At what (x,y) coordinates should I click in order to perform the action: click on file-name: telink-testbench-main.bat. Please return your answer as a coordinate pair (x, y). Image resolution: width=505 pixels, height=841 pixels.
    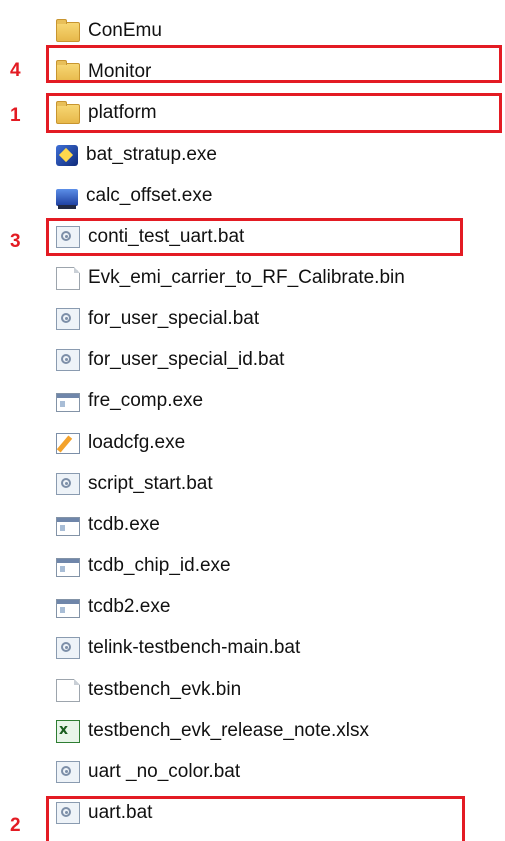
    Looking at the image, I should click on (194, 647).